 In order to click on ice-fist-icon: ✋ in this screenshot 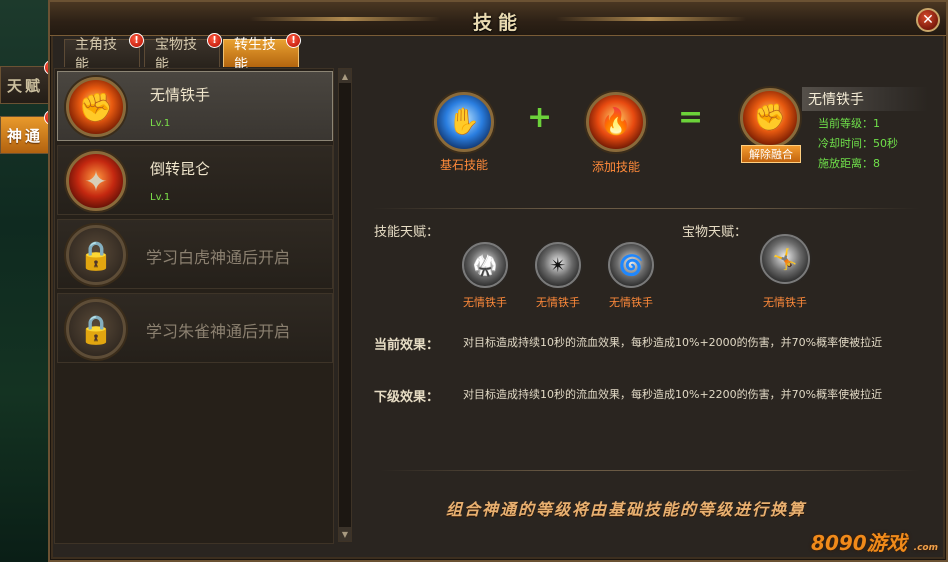, I will do `click(464, 122)`.